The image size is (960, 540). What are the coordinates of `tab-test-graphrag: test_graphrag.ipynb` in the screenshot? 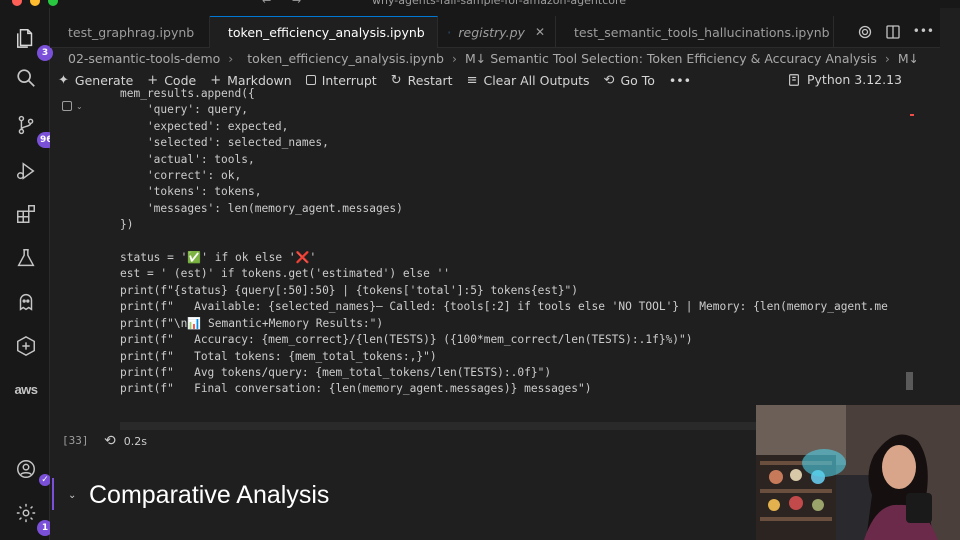 It's located at (130, 32).